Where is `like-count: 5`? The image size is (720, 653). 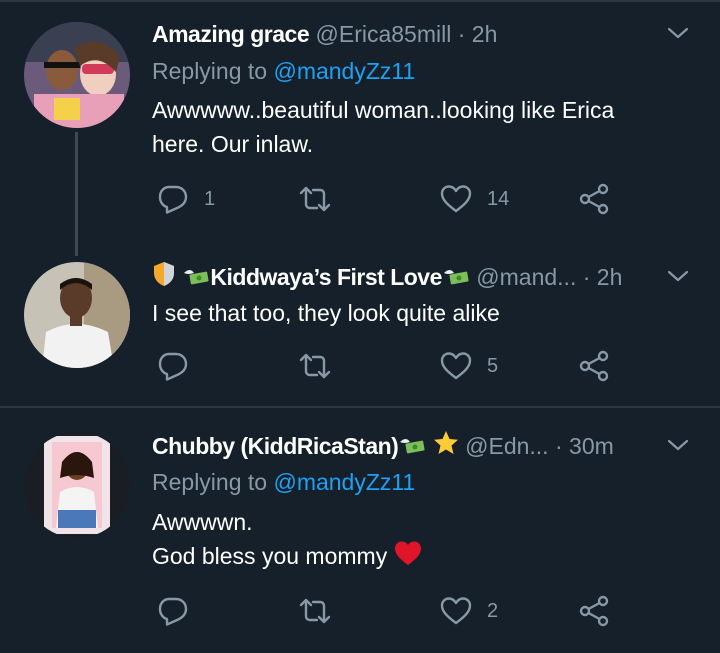 like-count: 5 is located at coordinates (493, 365).